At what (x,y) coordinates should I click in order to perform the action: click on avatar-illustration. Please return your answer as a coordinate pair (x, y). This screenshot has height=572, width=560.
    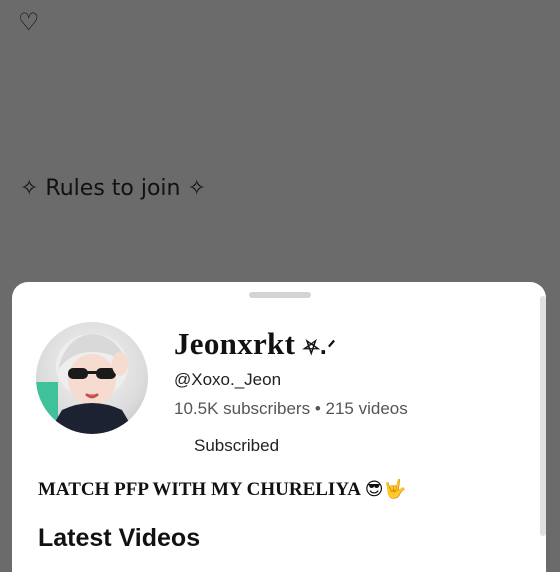
    Looking at the image, I should click on (86, 384).